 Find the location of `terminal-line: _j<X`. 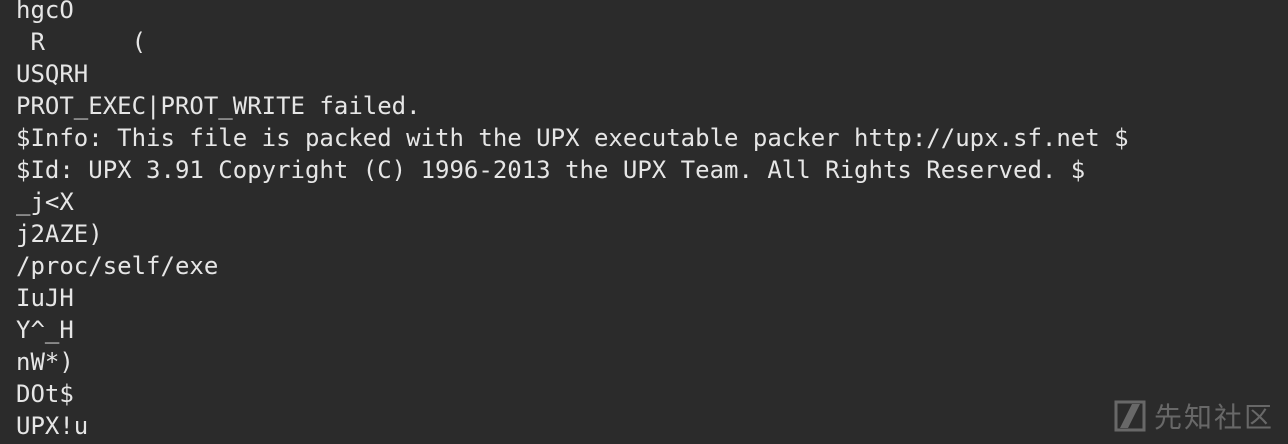

terminal-line: _j<X is located at coordinates (45, 202).